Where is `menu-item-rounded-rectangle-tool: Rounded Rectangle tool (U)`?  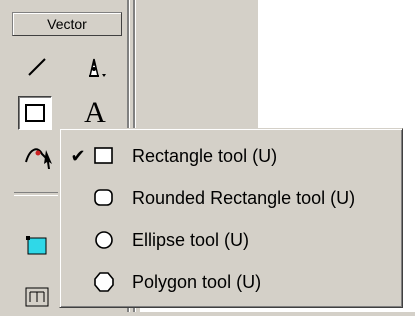
menu-item-rounded-rectangle-tool: Rounded Rectangle tool (U) is located at coordinates (231, 198).